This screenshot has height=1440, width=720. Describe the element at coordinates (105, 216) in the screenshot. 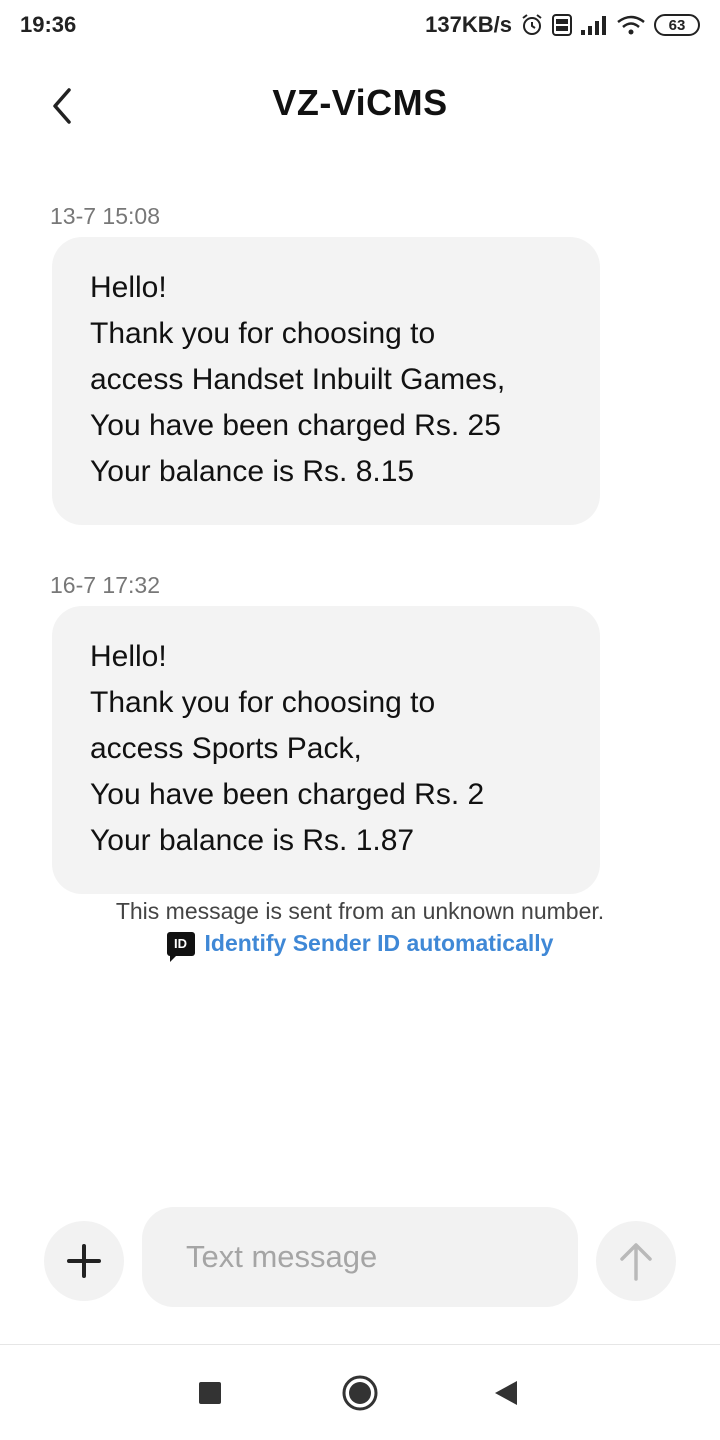

I see `message-timestamp: 13-7 15:08` at that location.